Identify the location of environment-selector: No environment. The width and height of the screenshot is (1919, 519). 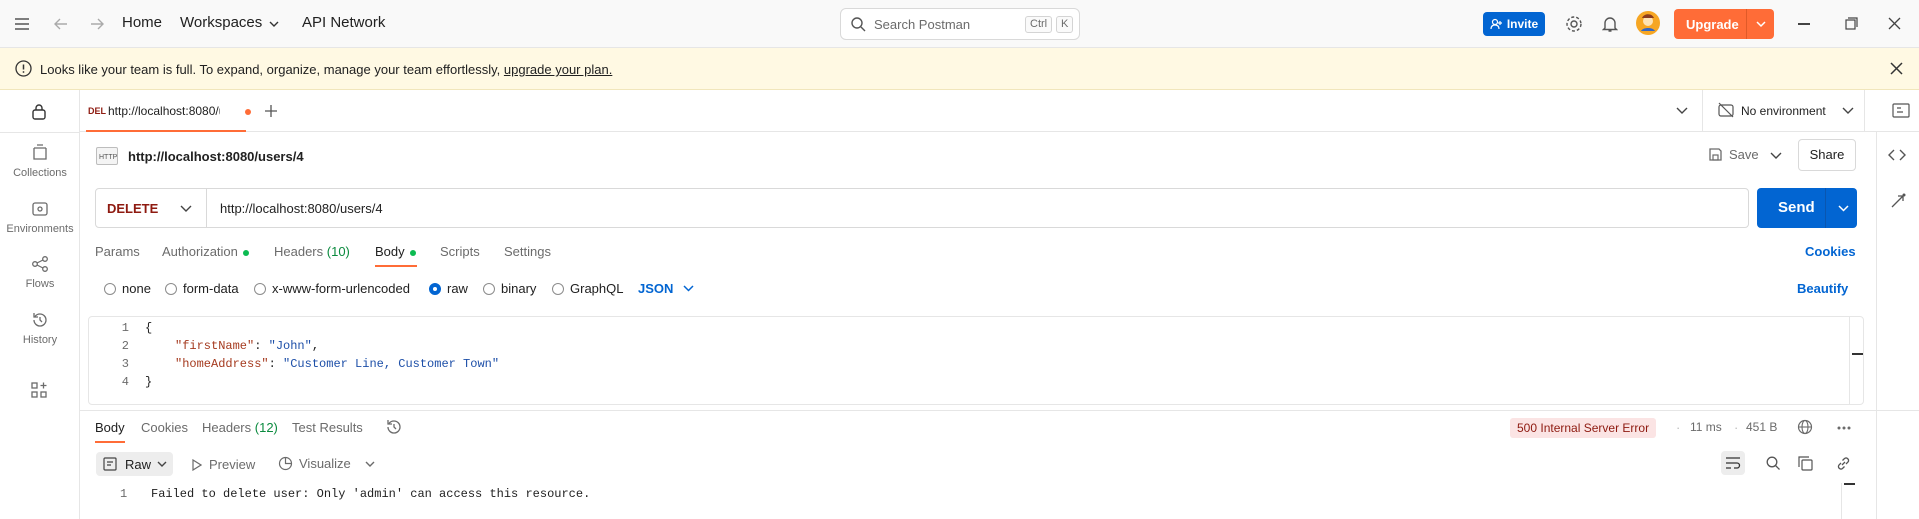
(1783, 111).